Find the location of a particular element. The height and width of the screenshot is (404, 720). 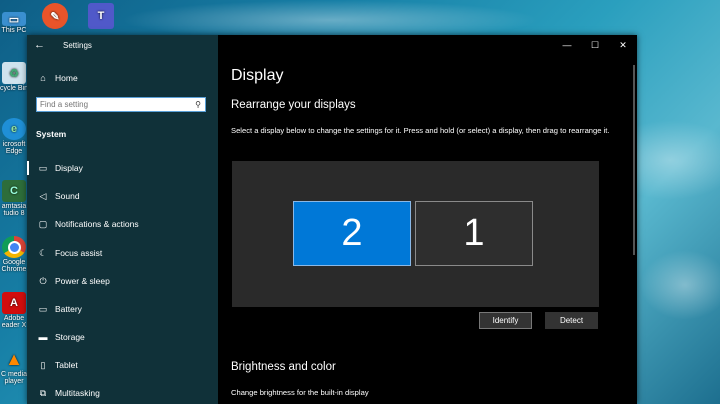

sidebar-item-label: Notifications & actions is located at coordinates (97, 224).